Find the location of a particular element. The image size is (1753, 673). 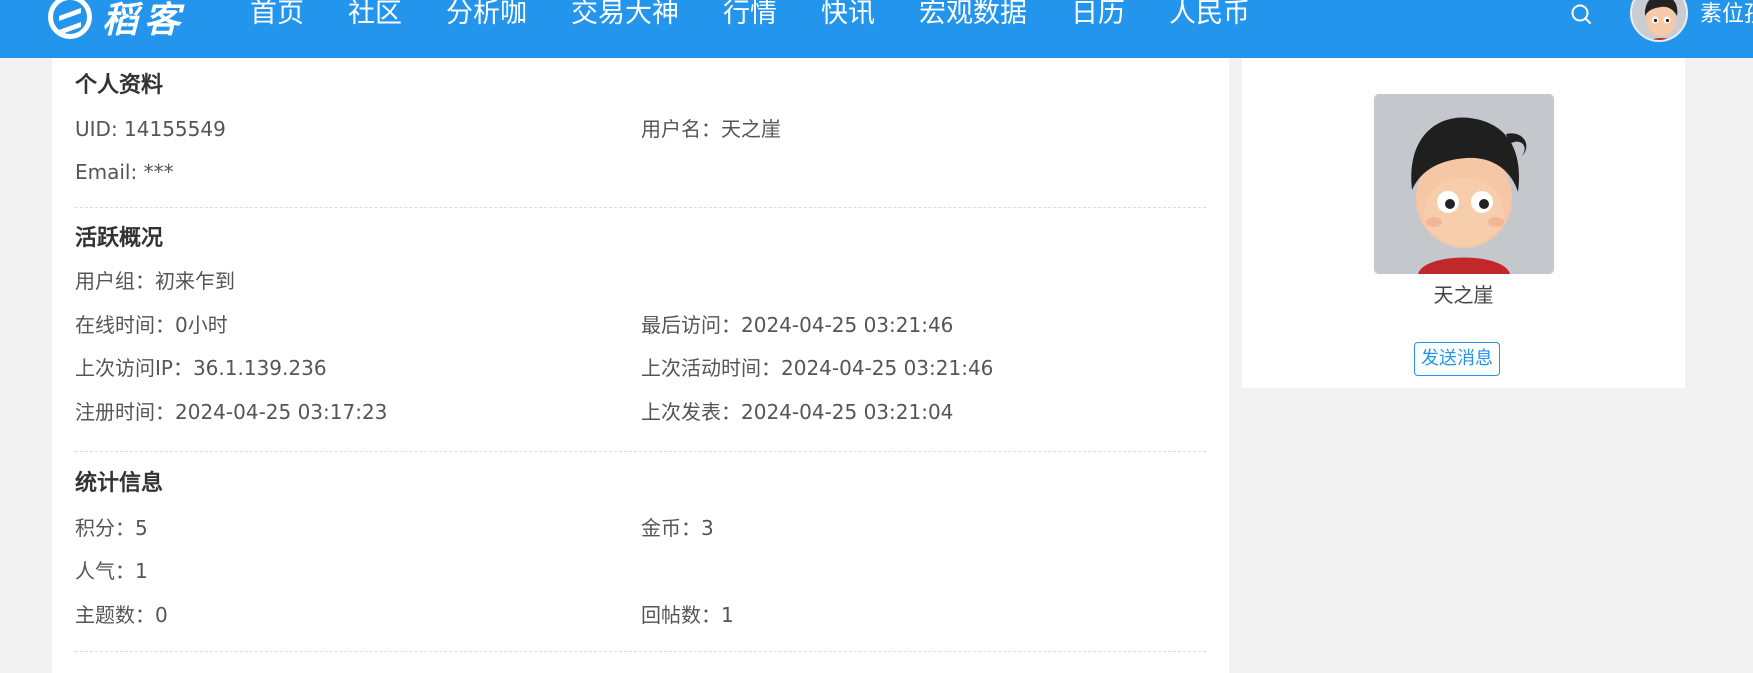

popularity-field: 人气：1 is located at coordinates (111, 571).